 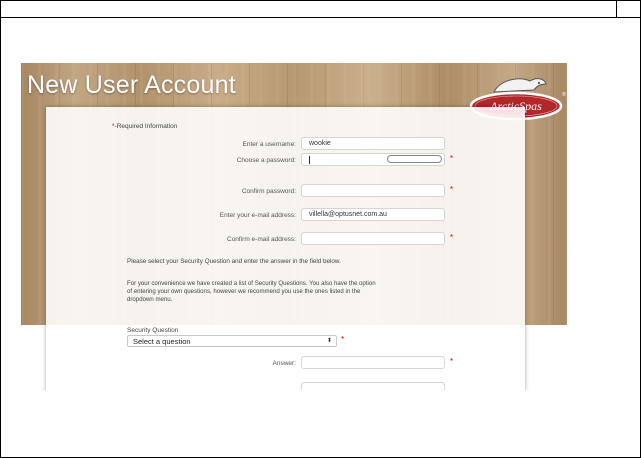 I want to click on email-label: Enter your e-mail address:, so click(x=257, y=215).